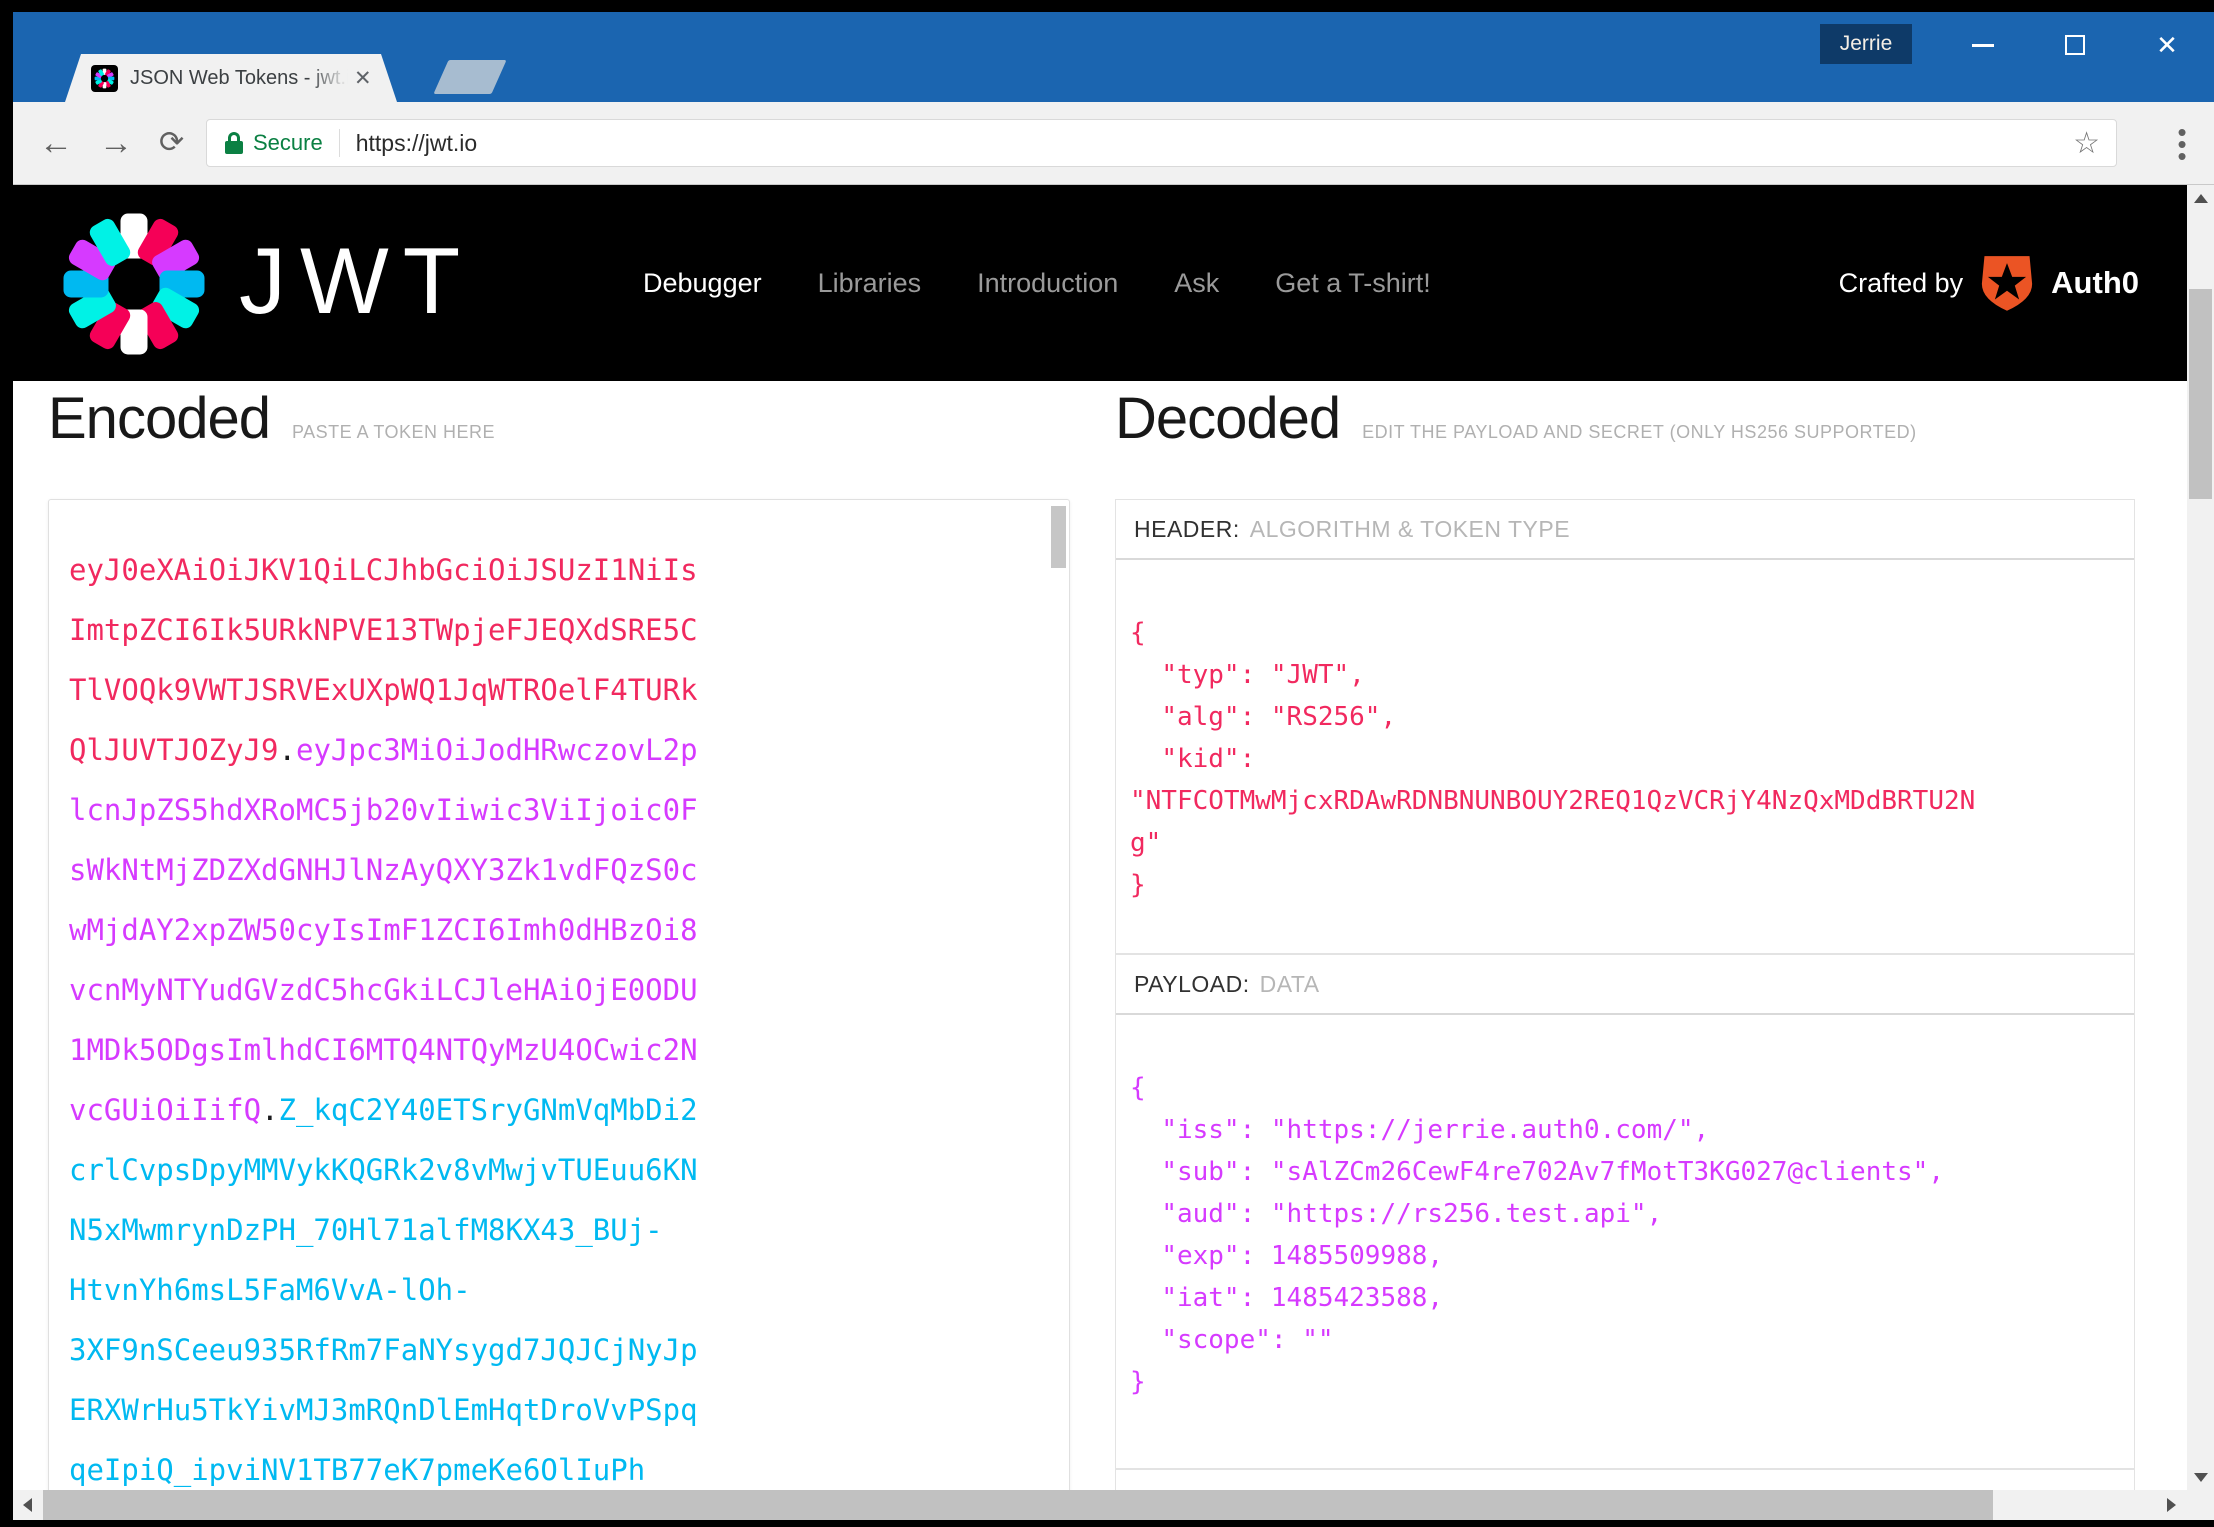 This screenshot has height=1527, width=2214. What do you see at coordinates (1901, 282) in the screenshot?
I see `crafted-by-label: Crafted by` at bounding box center [1901, 282].